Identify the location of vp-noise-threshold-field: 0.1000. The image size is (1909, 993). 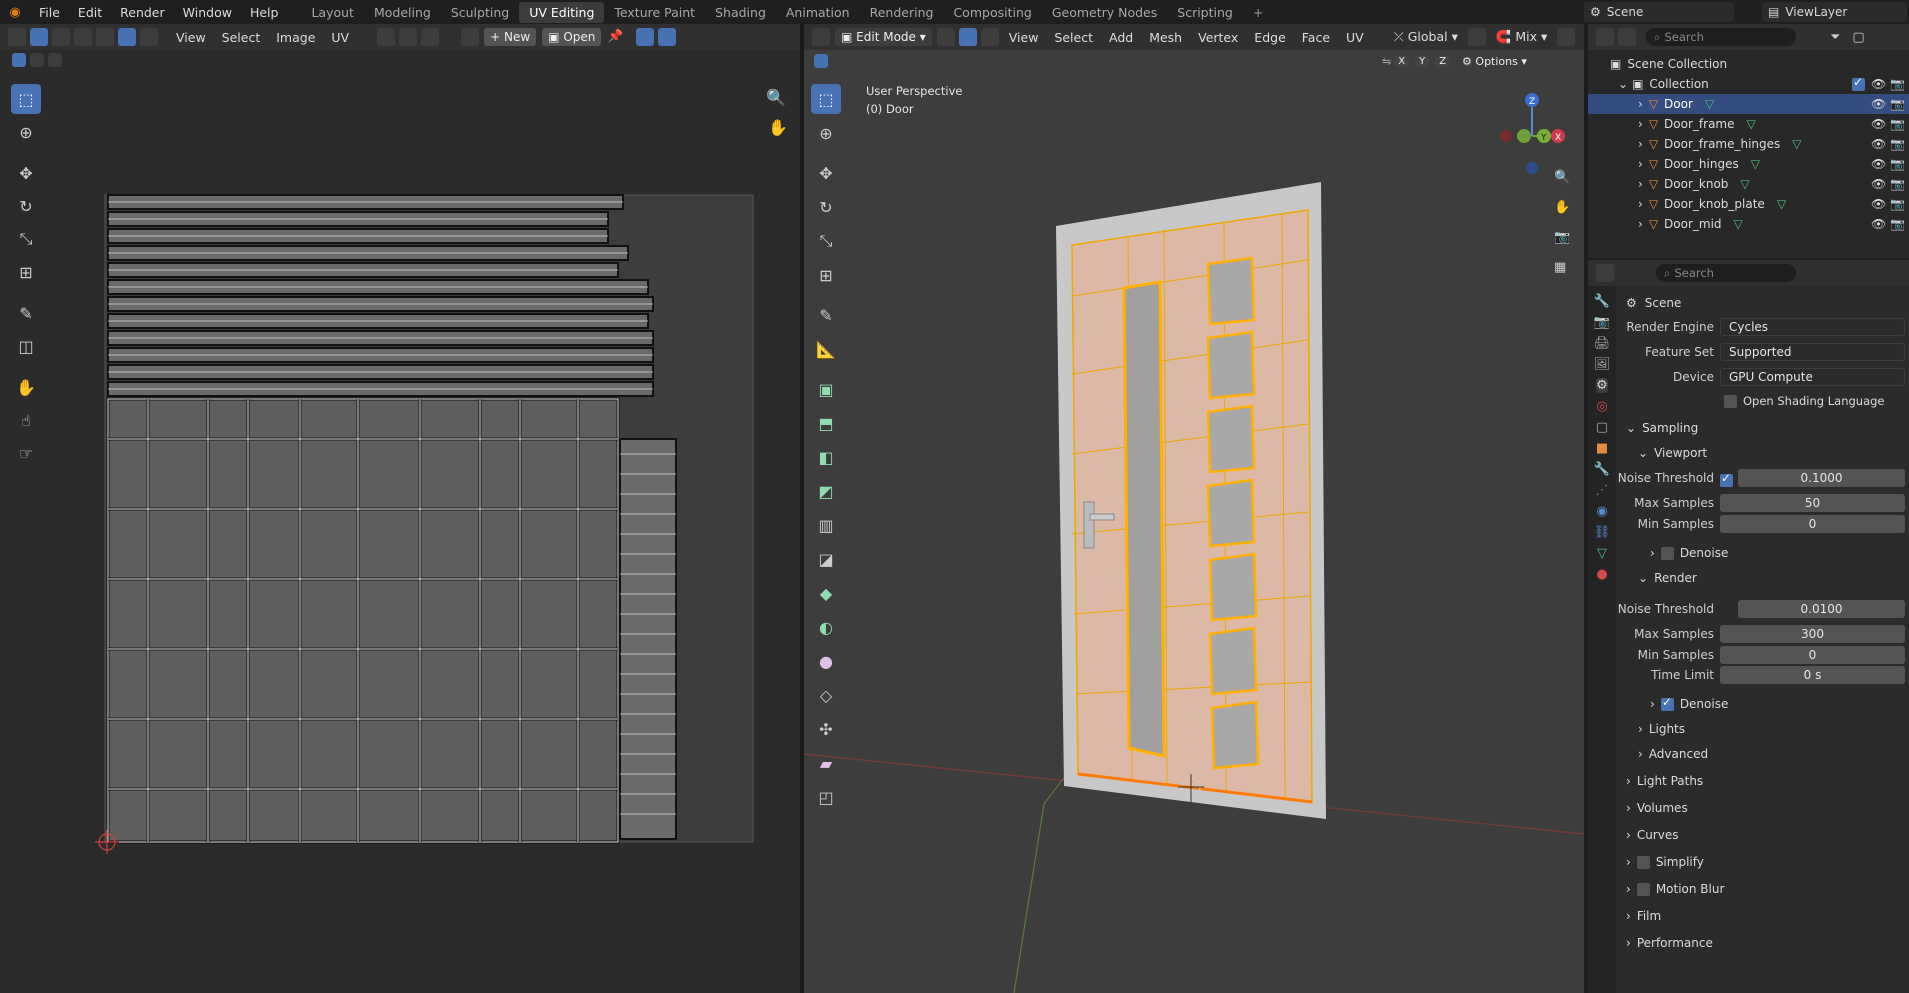
(1821, 478).